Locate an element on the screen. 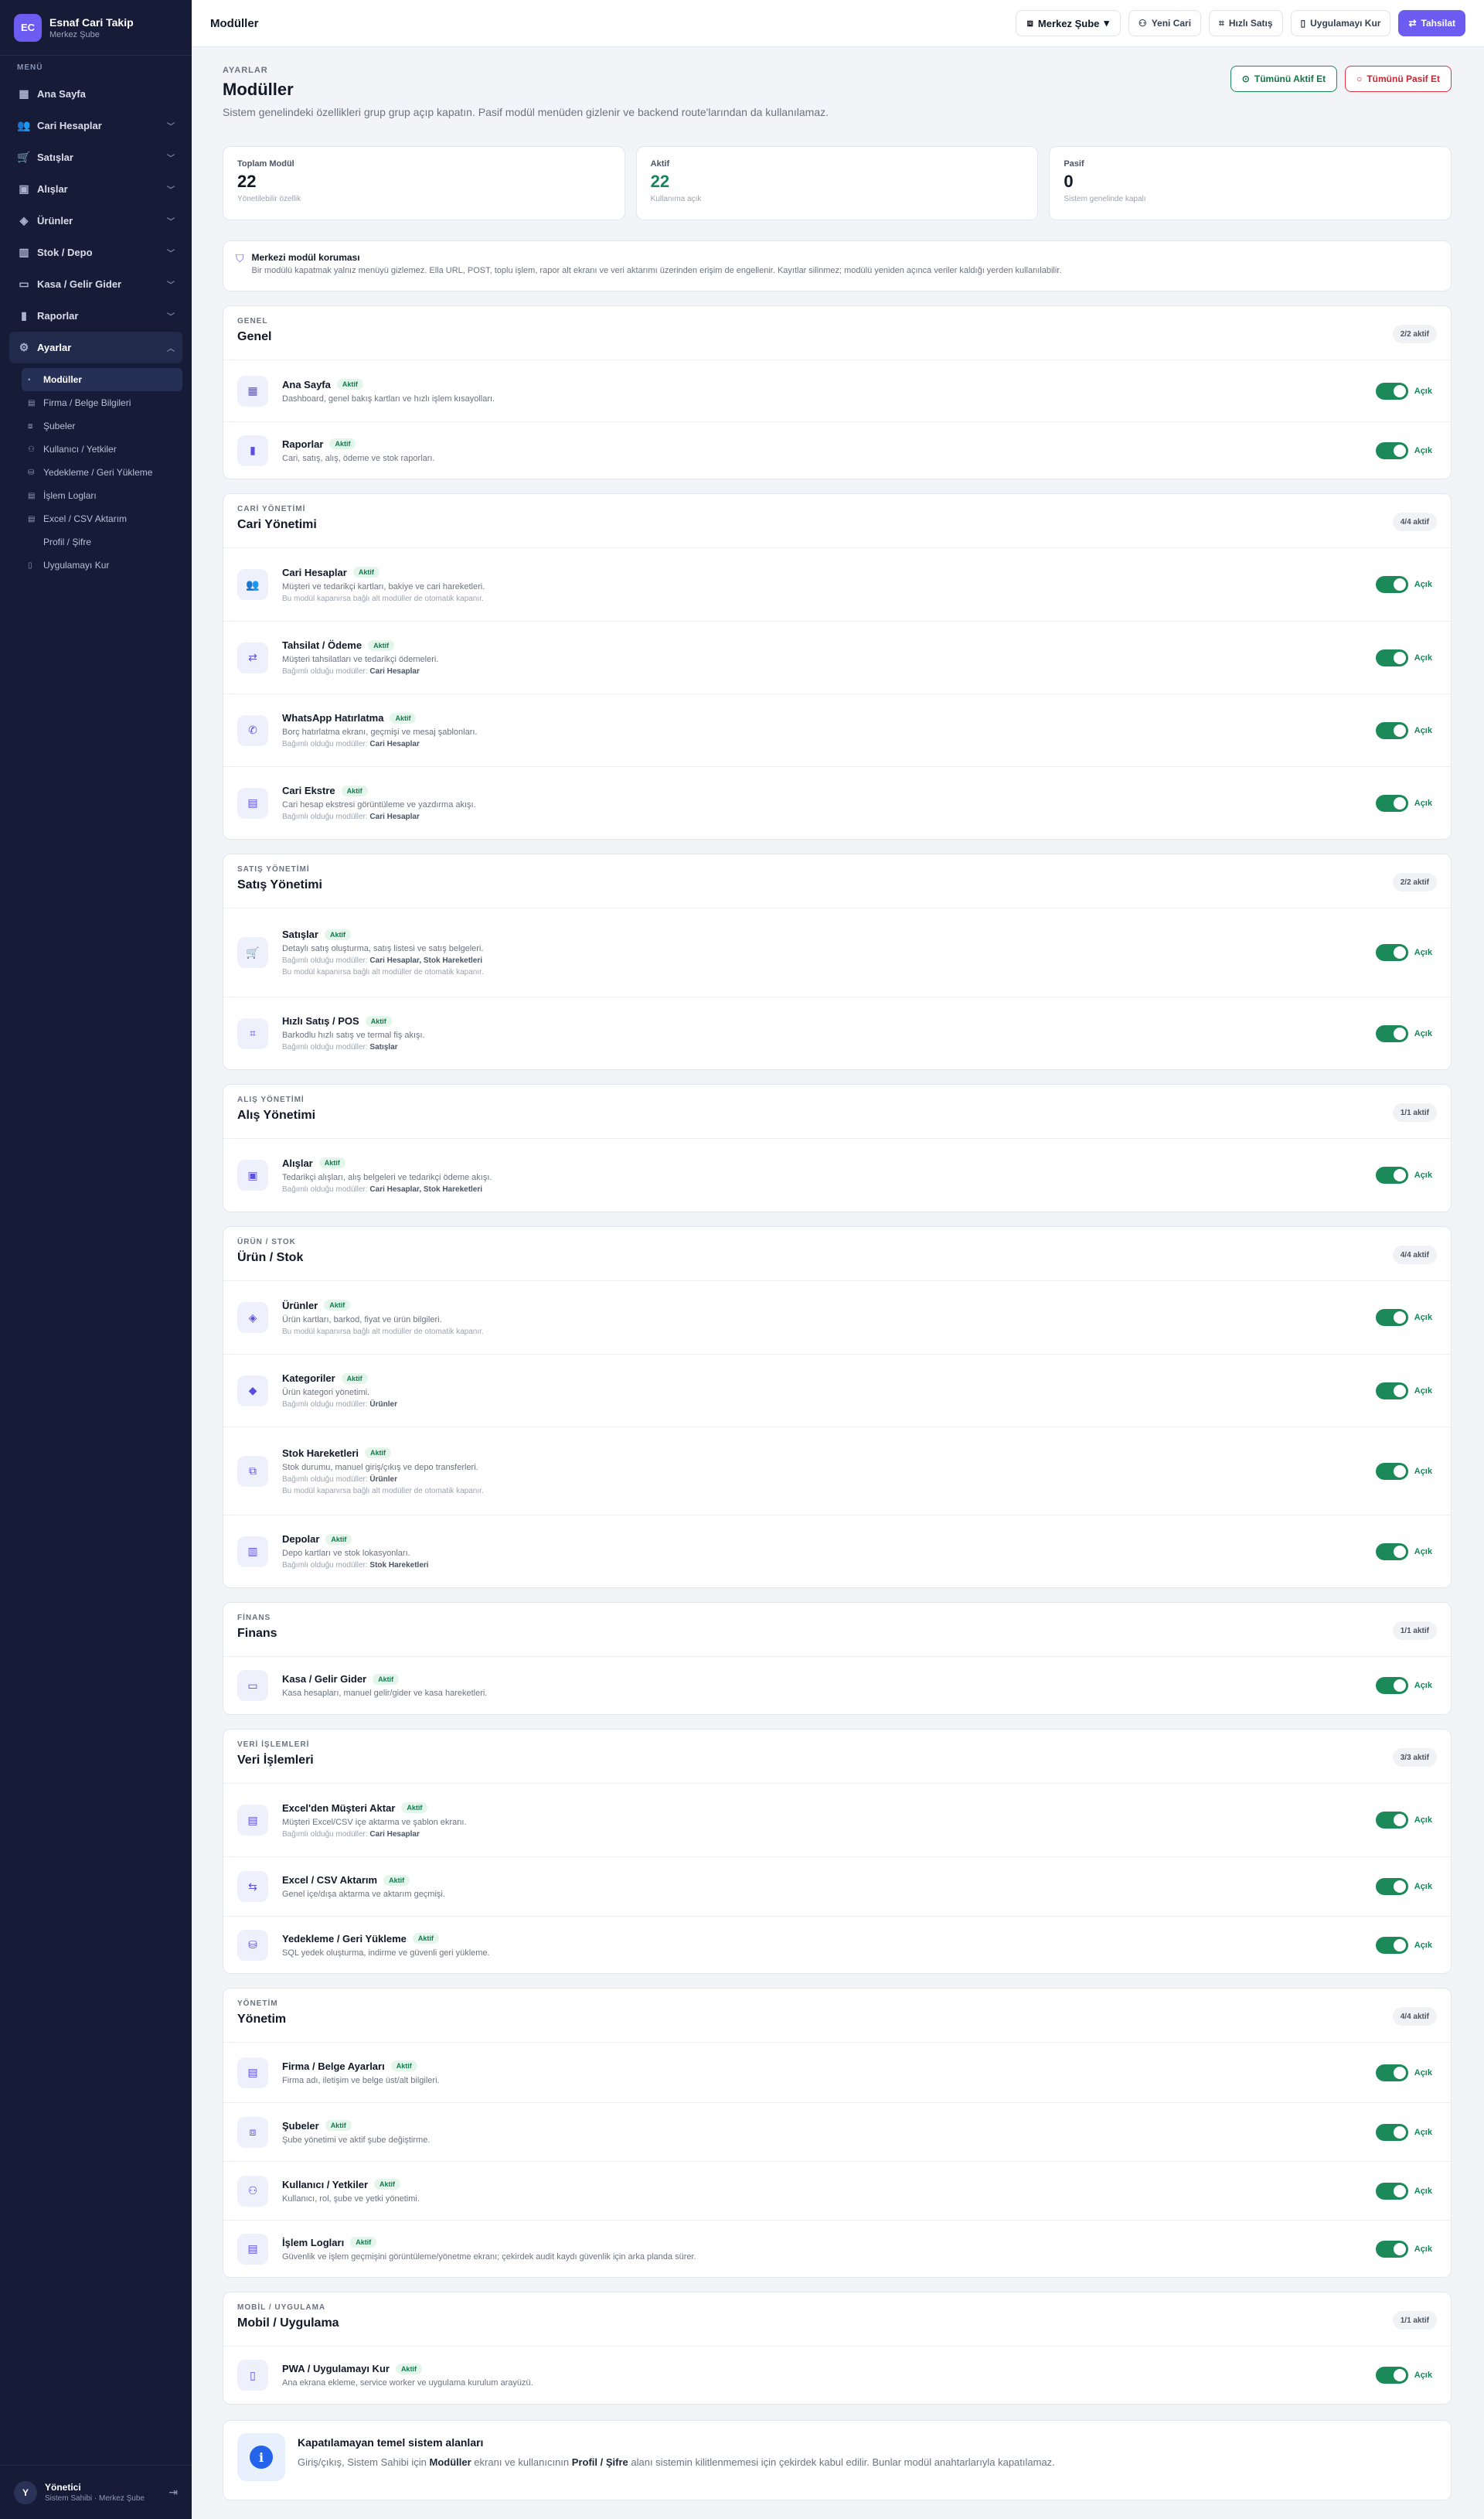  module-name: Şubeler is located at coordinates (300, 2125).